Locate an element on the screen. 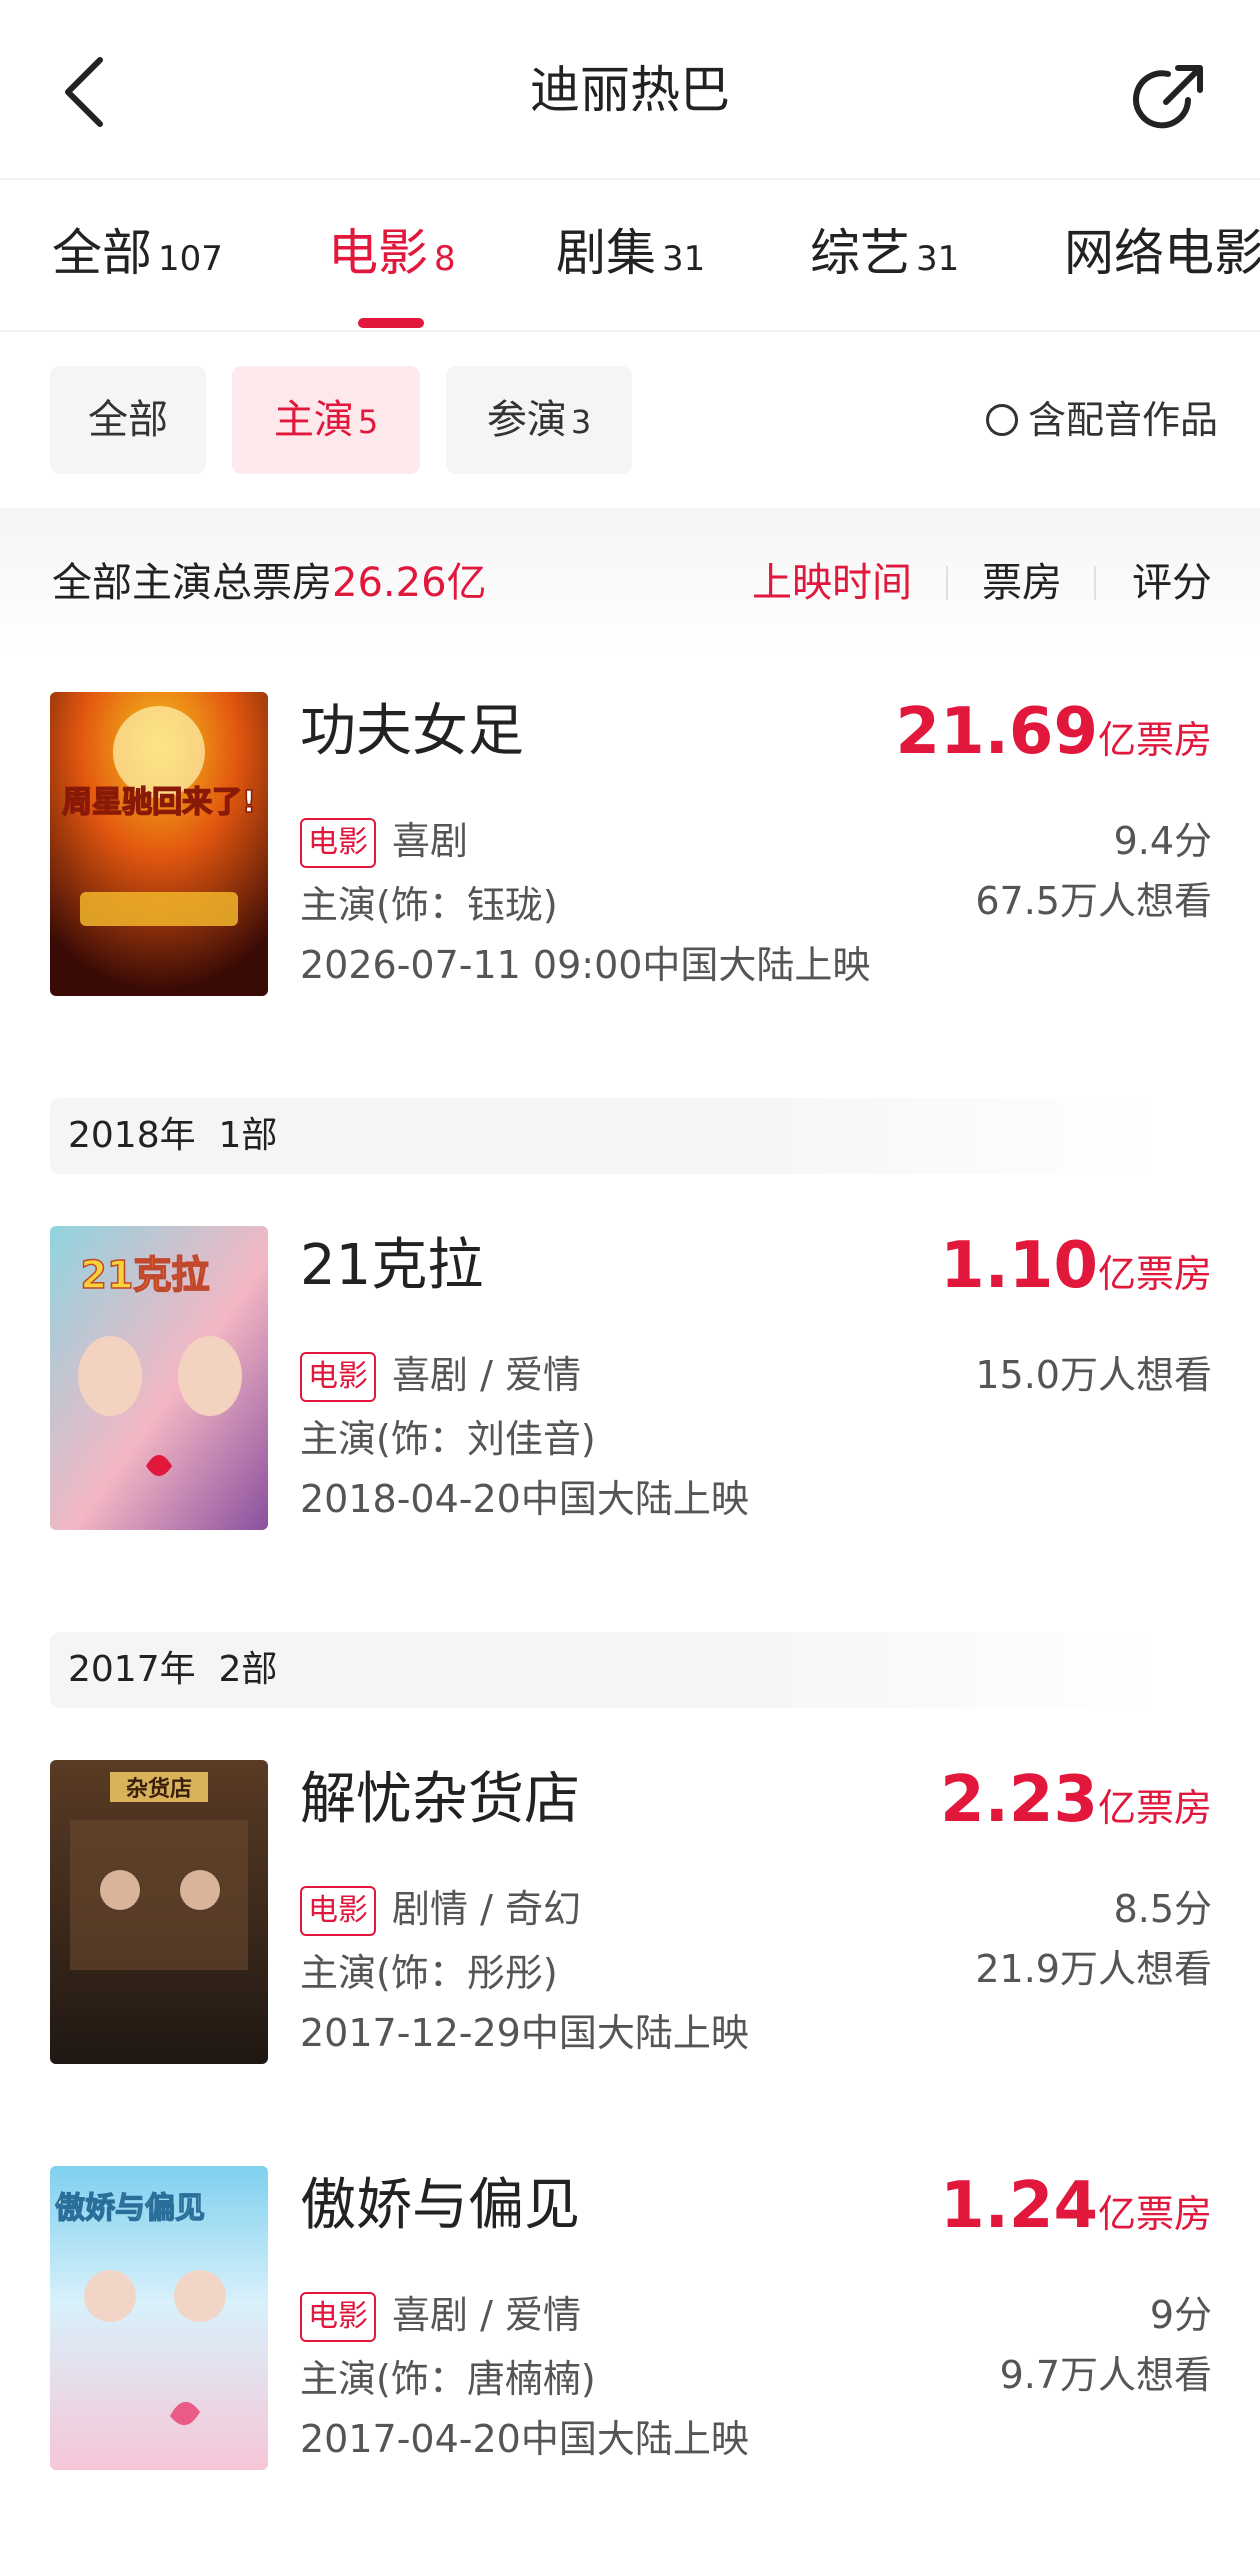 The width and height of the screenshot is (1260, 2561). release-date: 2017-12-29中国大陆上映 is located at coordinates (524, 2033).